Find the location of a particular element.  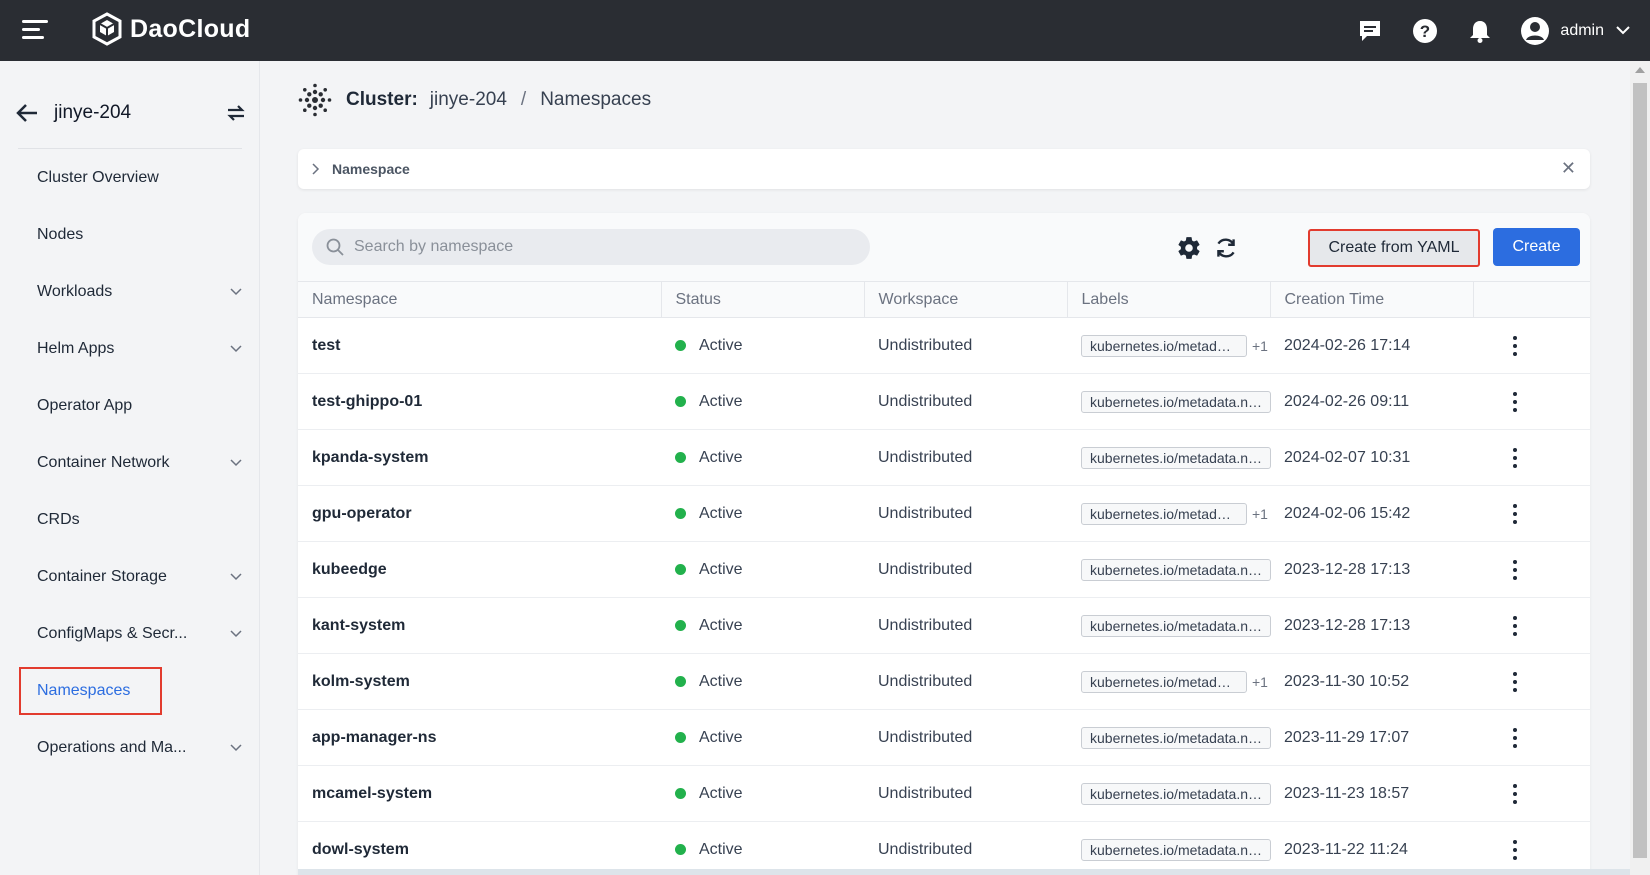

namespace-name: kant-system is located at coordinates (479, 625).